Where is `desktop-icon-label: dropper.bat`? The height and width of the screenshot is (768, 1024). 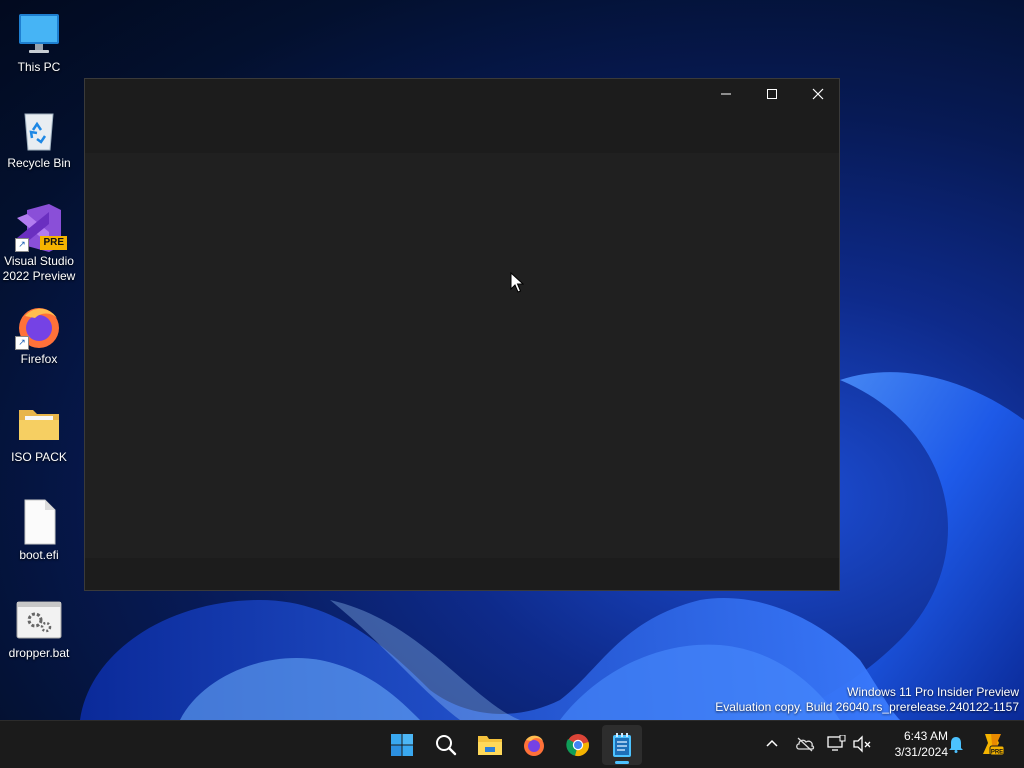
desktop-icon-label: dropper.bat is located at coordinates (39, 653).